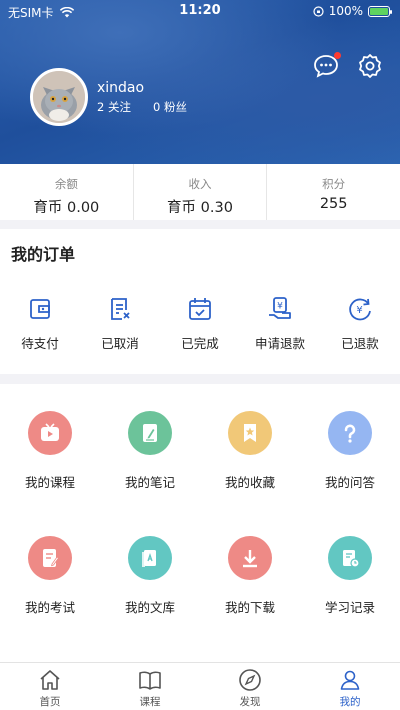 This screenshot has width=400, height=710. I want to click on fans-count: 0 粉丝, so click(170, 107).